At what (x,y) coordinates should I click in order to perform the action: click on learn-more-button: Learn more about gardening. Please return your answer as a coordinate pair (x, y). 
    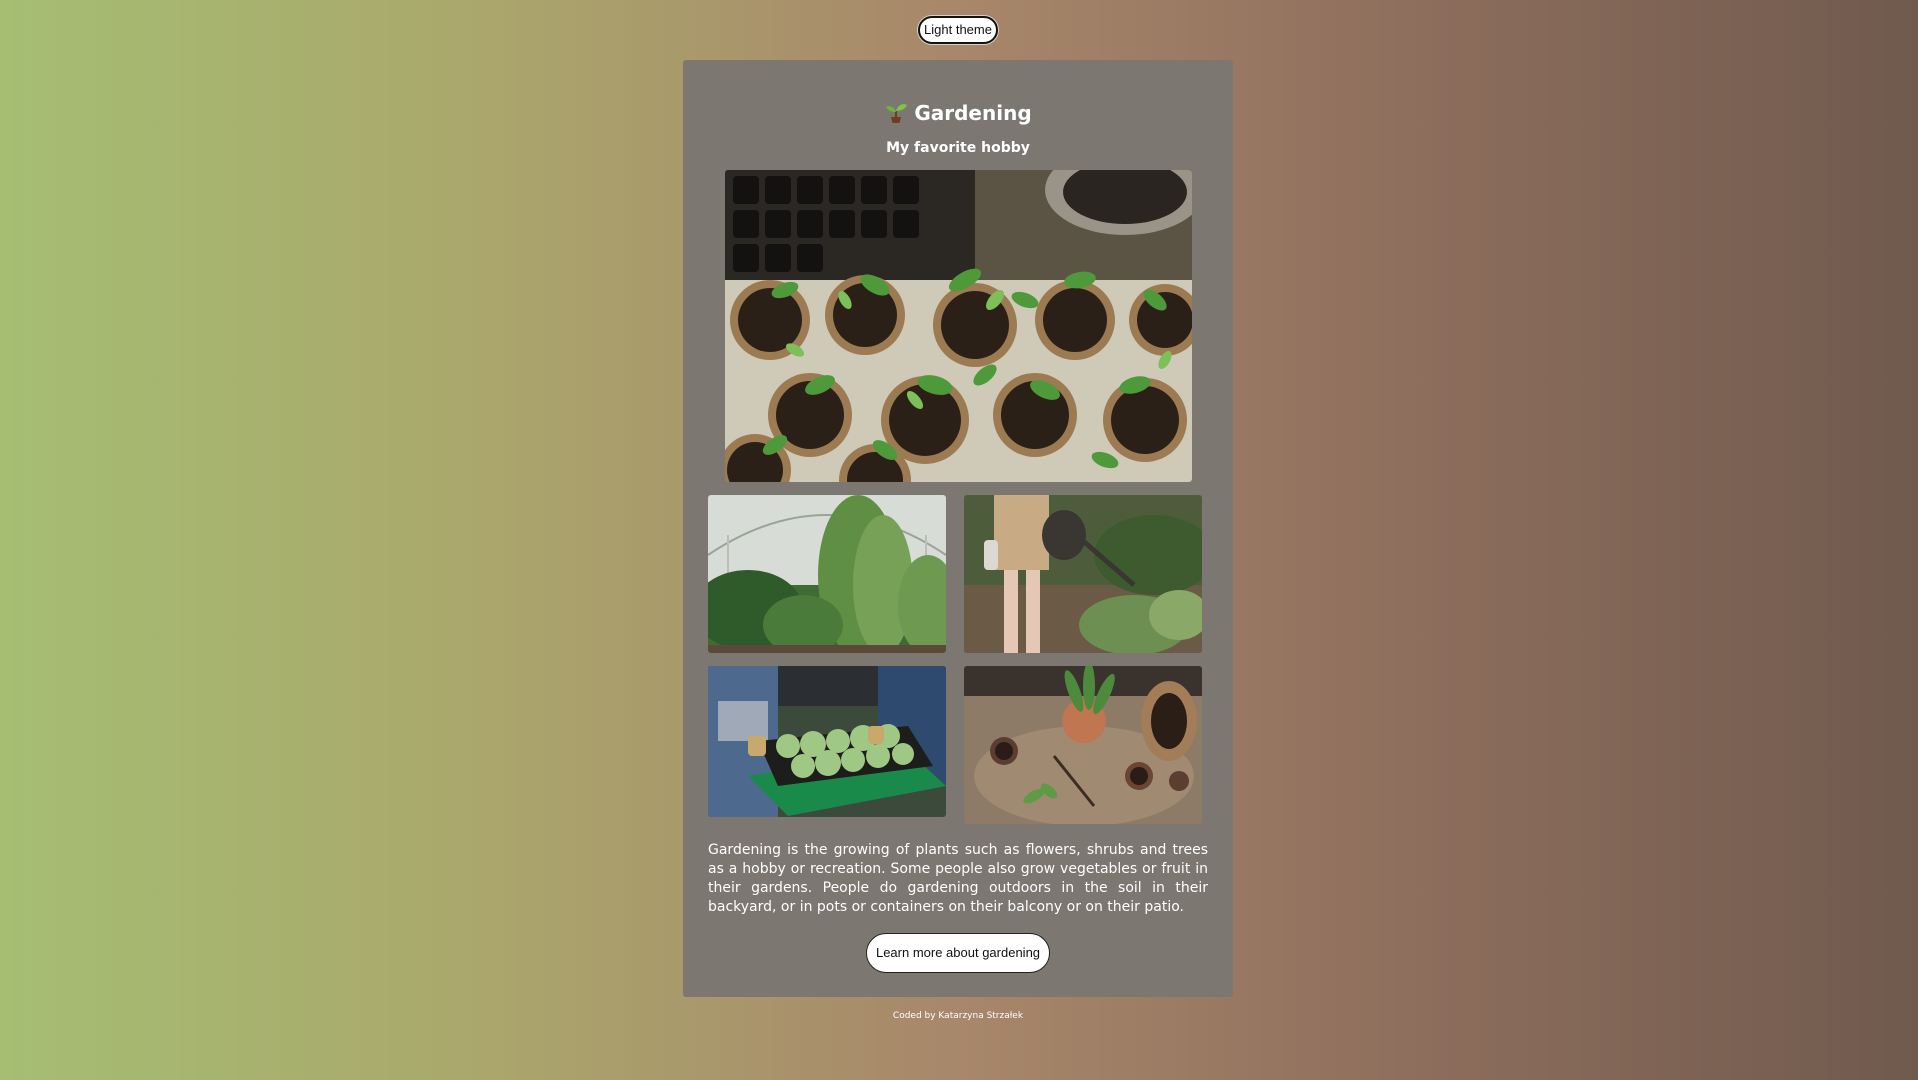
    Looking at the image, I should click on (958, 953).